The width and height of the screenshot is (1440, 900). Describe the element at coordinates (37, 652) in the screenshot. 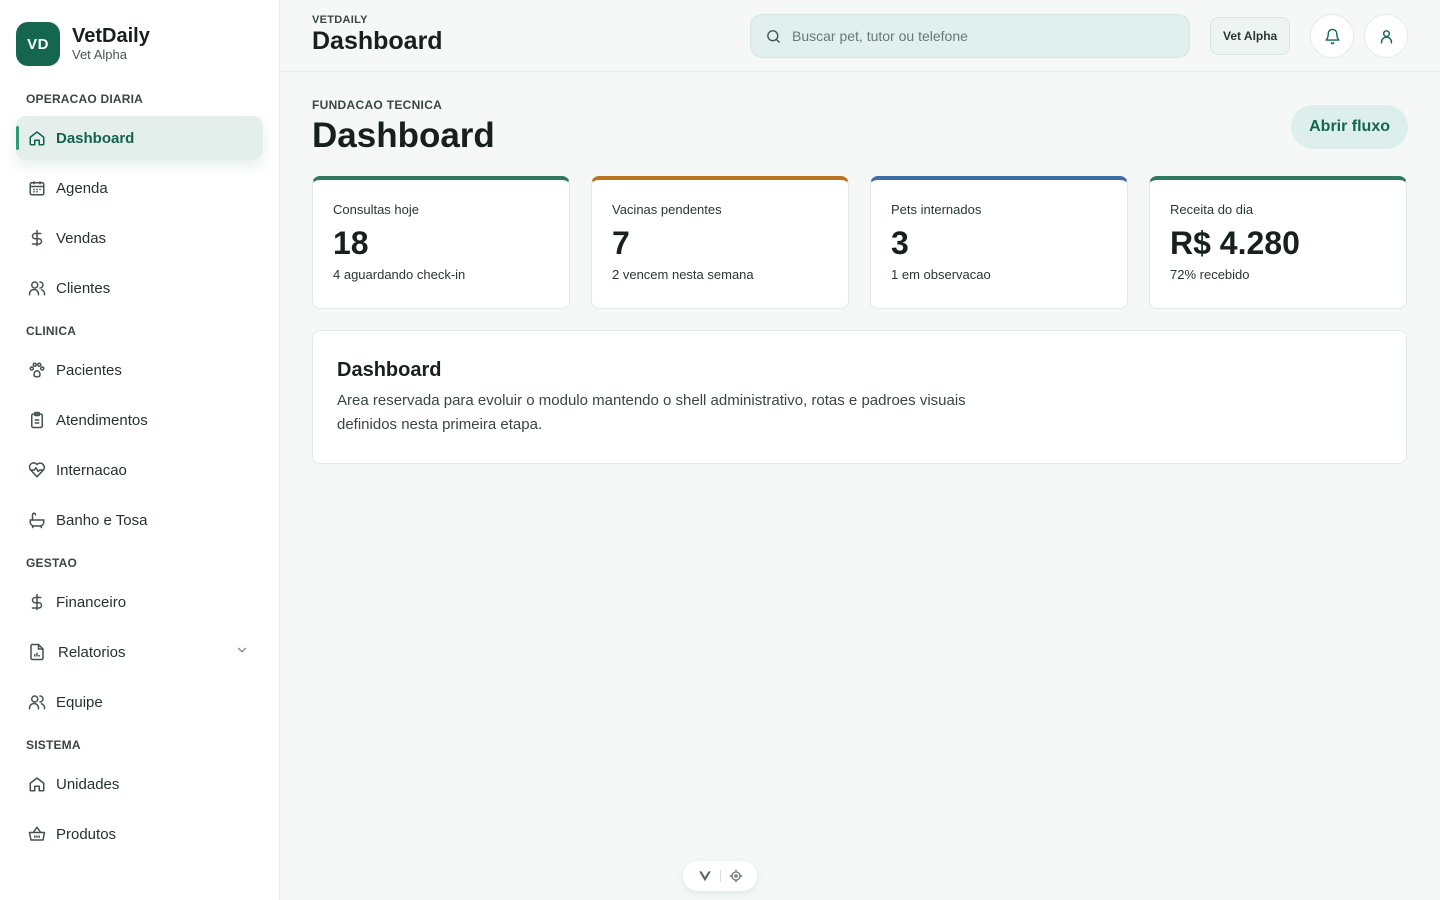

I see `report-icon` at that location.